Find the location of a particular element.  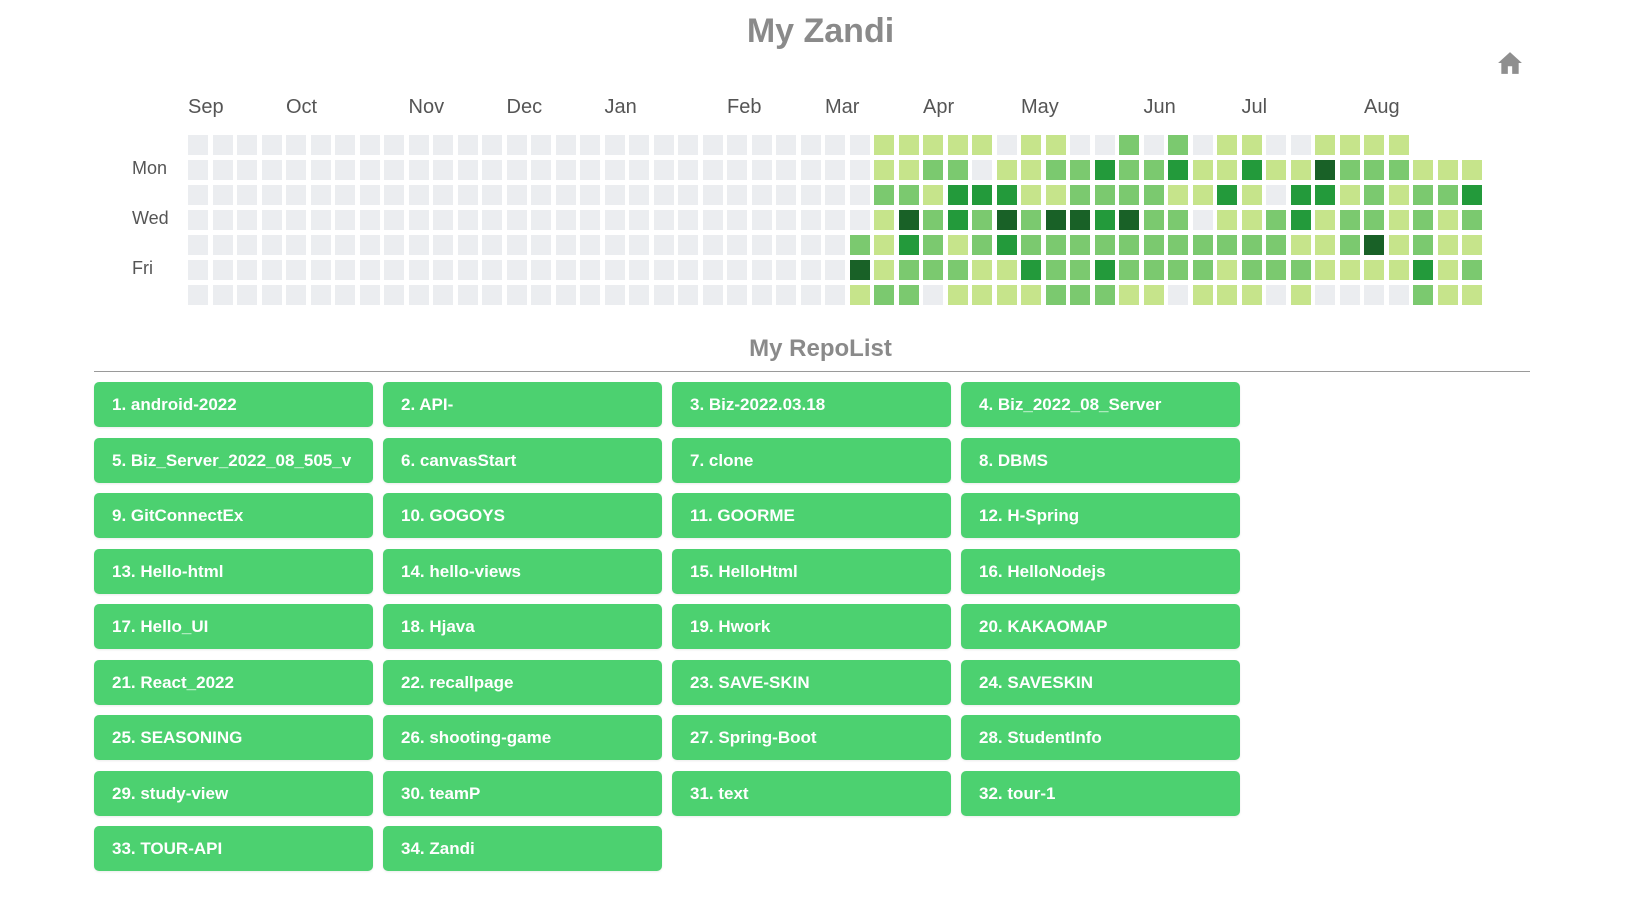

repo-button: 33. TOUR-API is located at coordinates (233, 848).